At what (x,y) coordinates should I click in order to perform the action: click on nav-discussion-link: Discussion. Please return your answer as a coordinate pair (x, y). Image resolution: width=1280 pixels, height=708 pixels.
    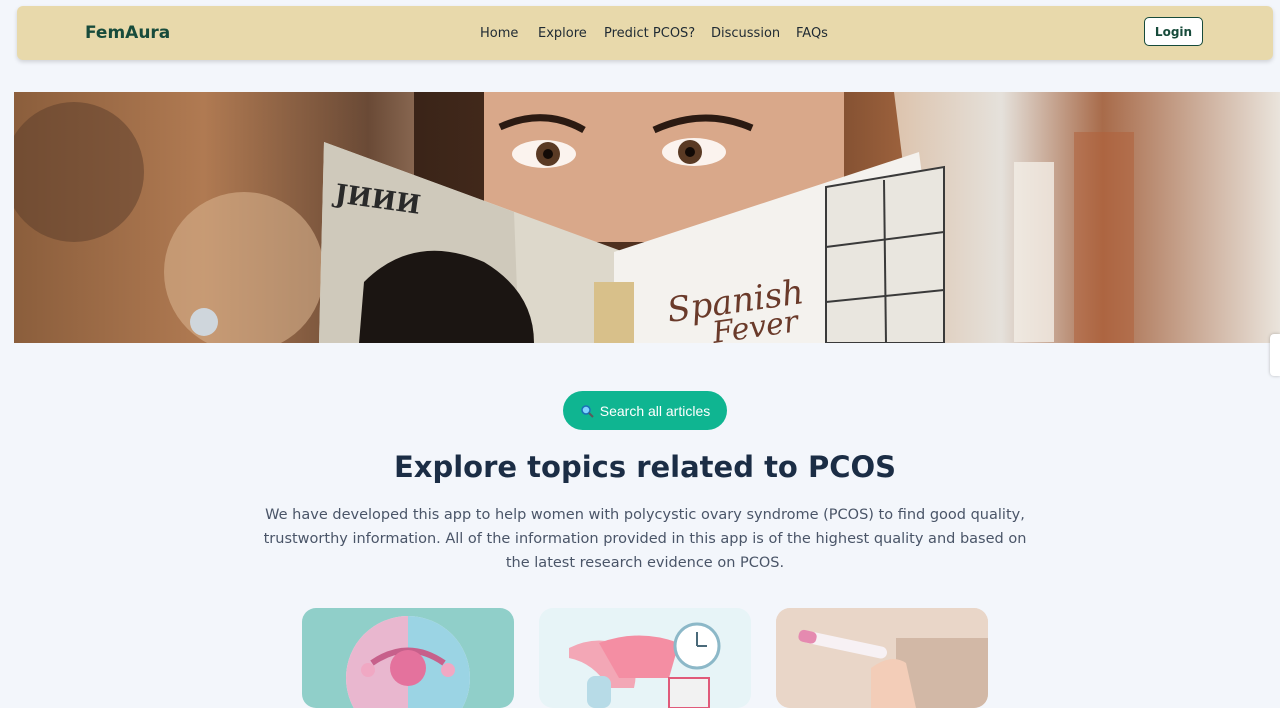
    Looking at the image, I should click on (745, 33).